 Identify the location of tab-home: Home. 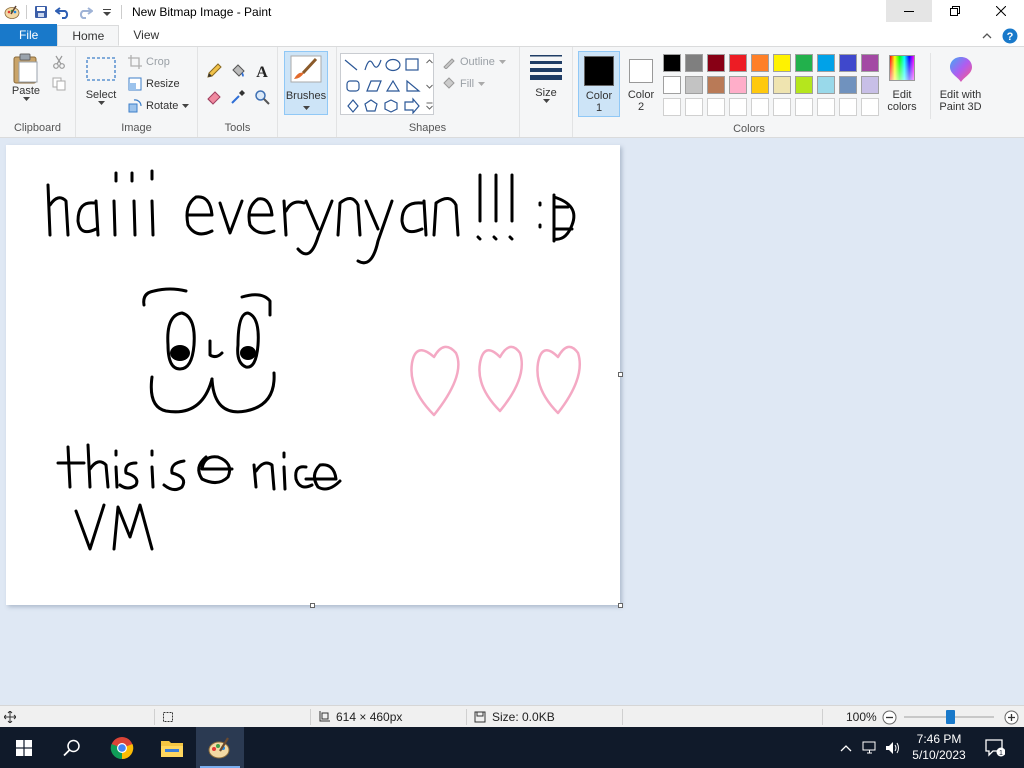
(88, 35).